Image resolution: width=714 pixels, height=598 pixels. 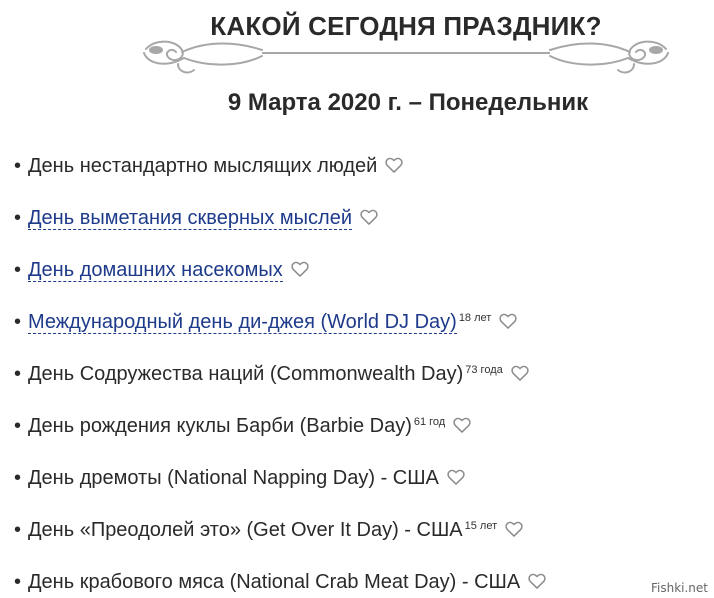 What do you see at coordinates (429, 422) in the screenshot?
I see `holiday-age: 61 год` at bounding box center [429, 422].